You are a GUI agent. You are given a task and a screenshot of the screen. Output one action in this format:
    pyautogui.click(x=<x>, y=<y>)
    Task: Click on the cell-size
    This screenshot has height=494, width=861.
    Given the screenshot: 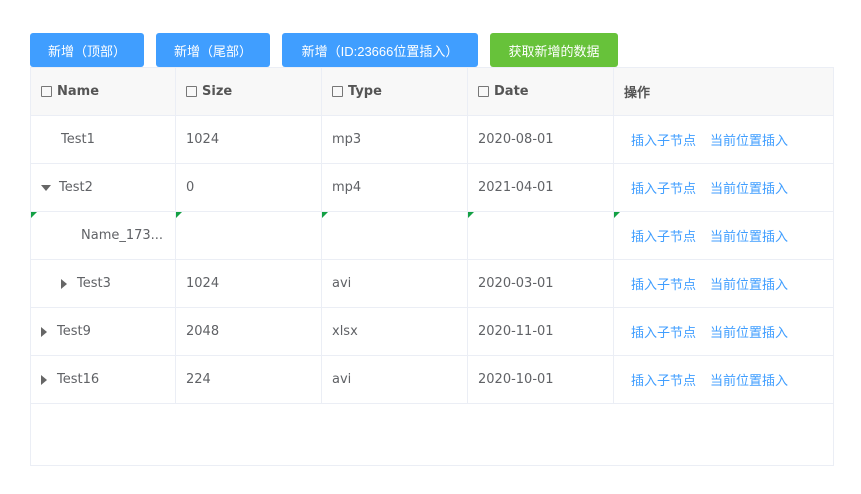 What is the action you would take?
    pyautogui.click(x=249, y=235)
    